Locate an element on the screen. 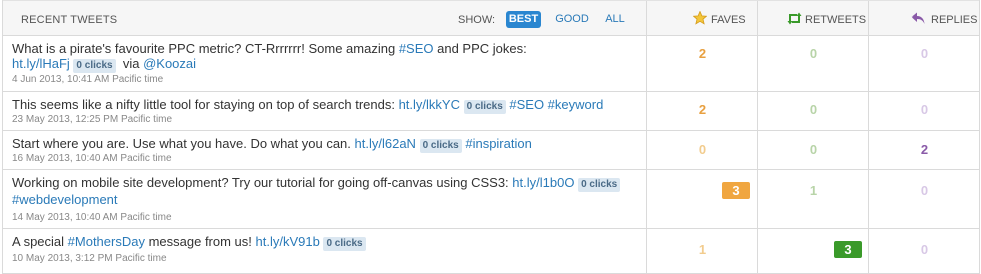 The image size is (981, 274). panel-title: RECENT TWEETS is located at coordinates (69, 20).